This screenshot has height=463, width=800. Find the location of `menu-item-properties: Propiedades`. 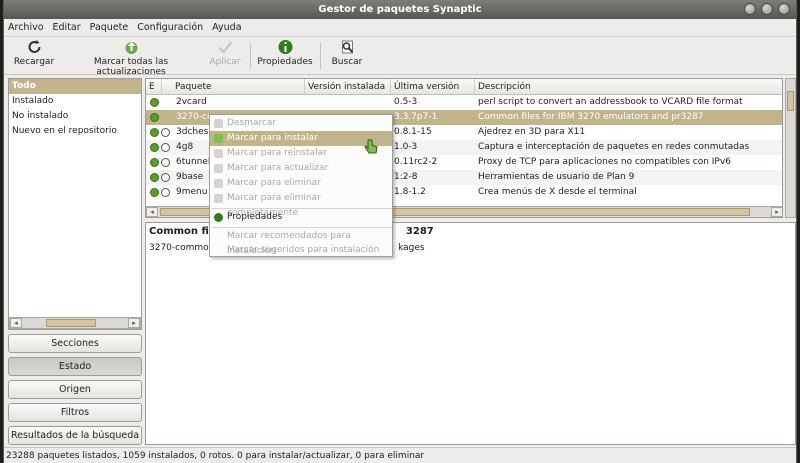

menu-item-properties: Propiedades is located at coordinates (301, 217).